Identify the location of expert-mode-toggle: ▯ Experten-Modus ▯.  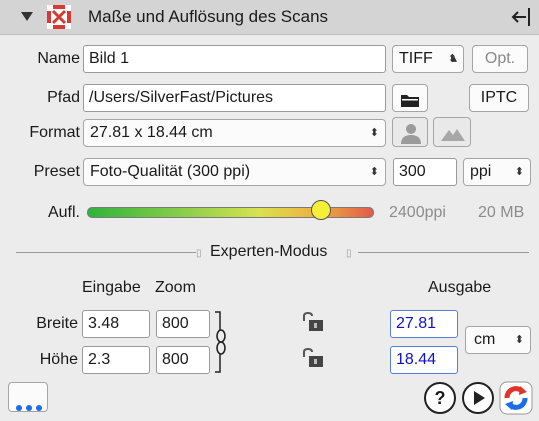
(277, 253).